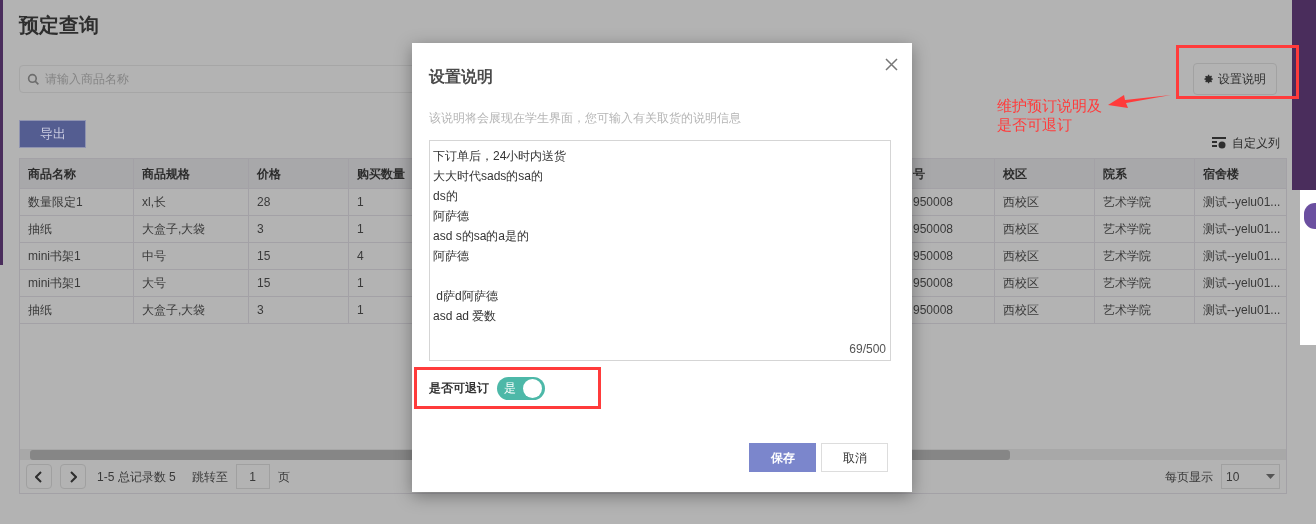 This screenshot has height=524, width=1316. Describe the element at coordinates (459, 388) in the screenshot. I see `refund-label: 是否可退订` at that location.